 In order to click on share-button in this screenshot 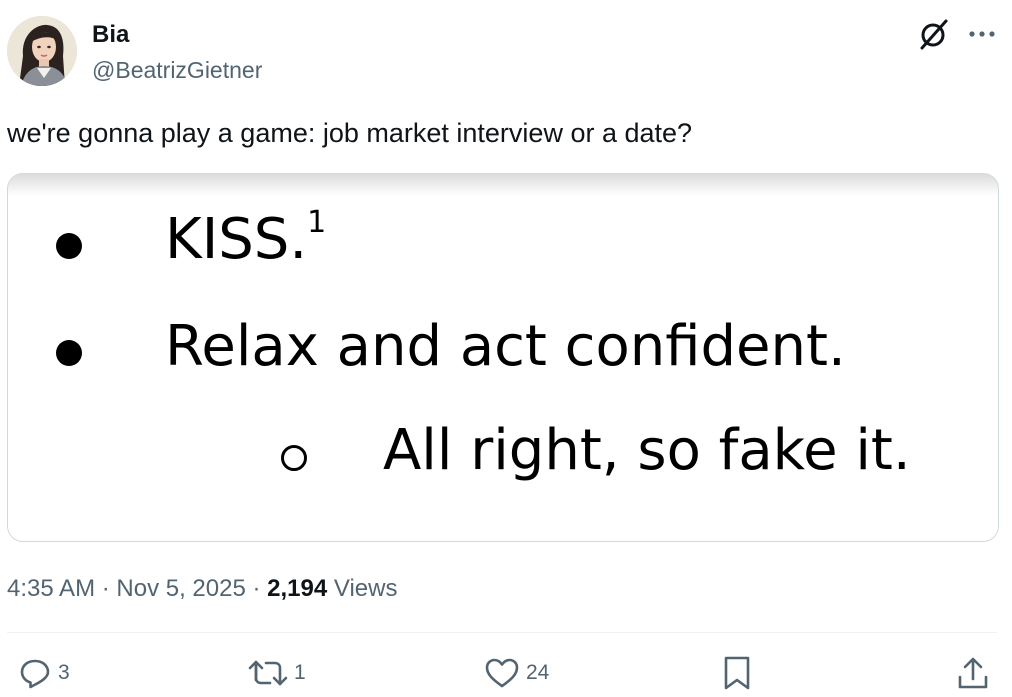, I will do `click(973, 673)`.